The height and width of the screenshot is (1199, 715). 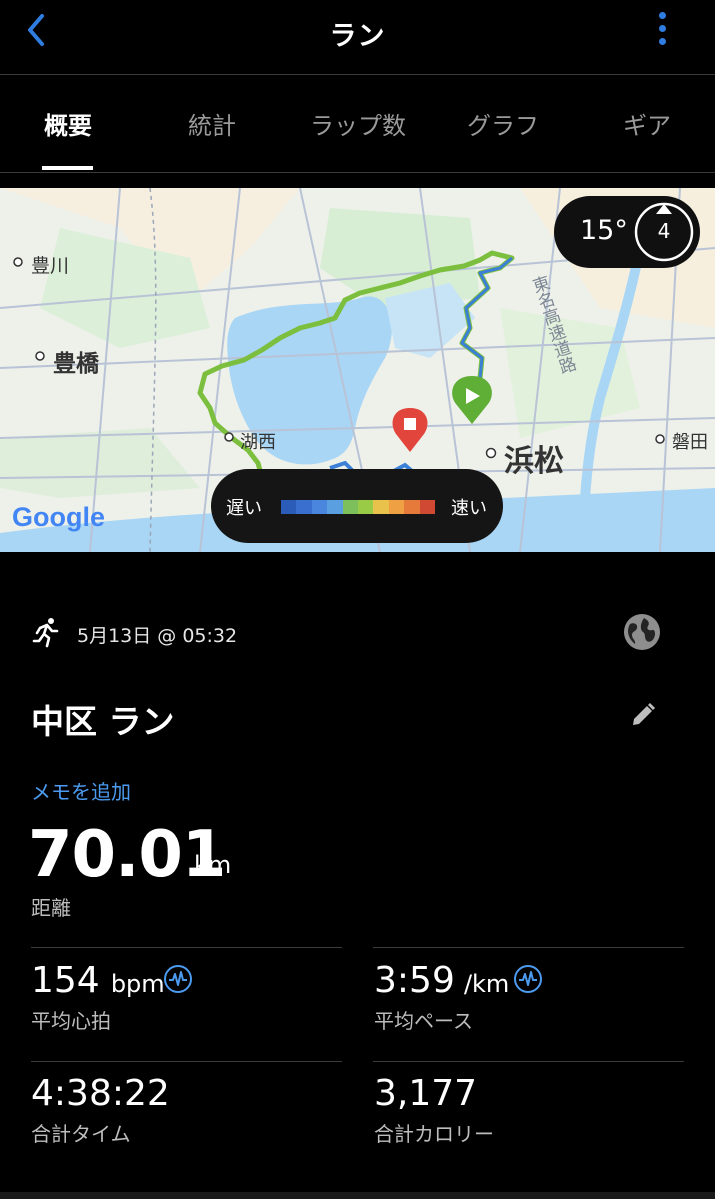 I want to click on map-label-toyokawa: 豊川, so click(x=50, y=266).